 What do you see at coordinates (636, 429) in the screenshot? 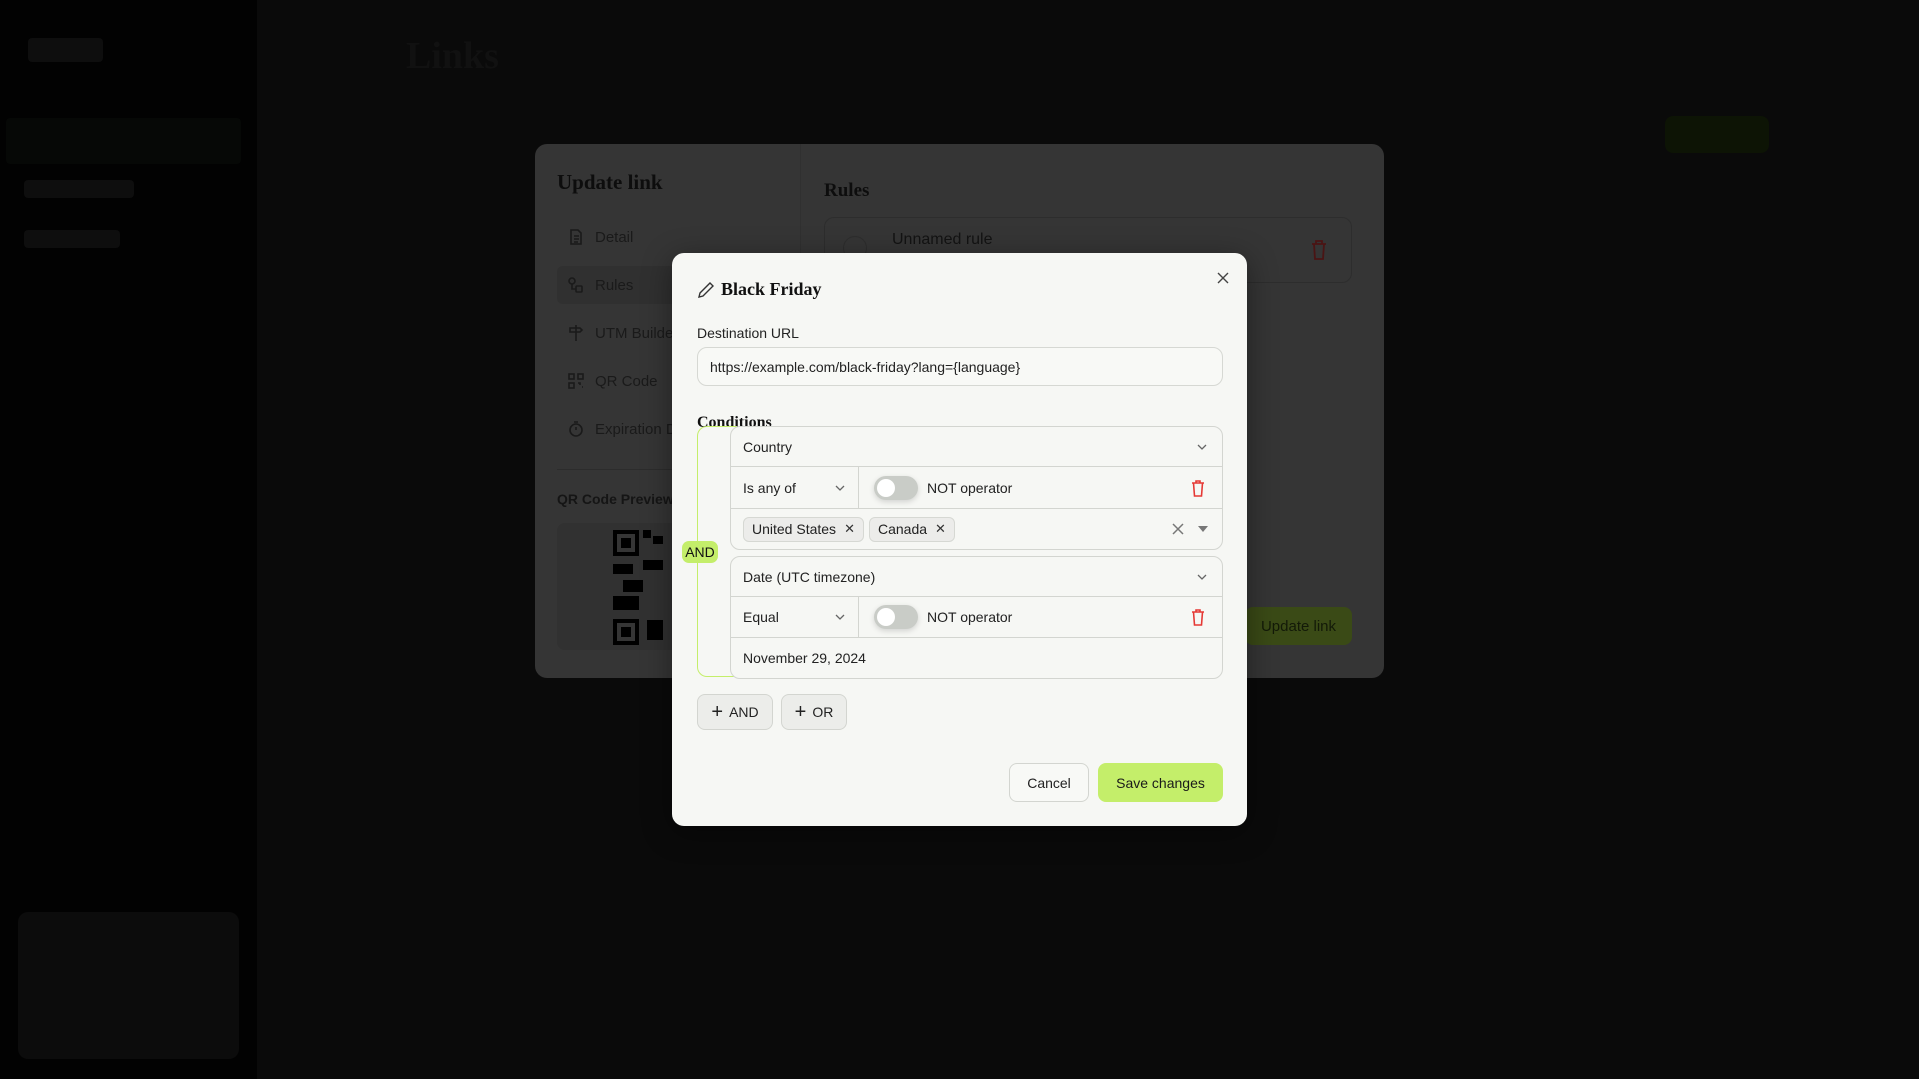
I see `nav-label: Expiration D` at bounding box center [636, 429].